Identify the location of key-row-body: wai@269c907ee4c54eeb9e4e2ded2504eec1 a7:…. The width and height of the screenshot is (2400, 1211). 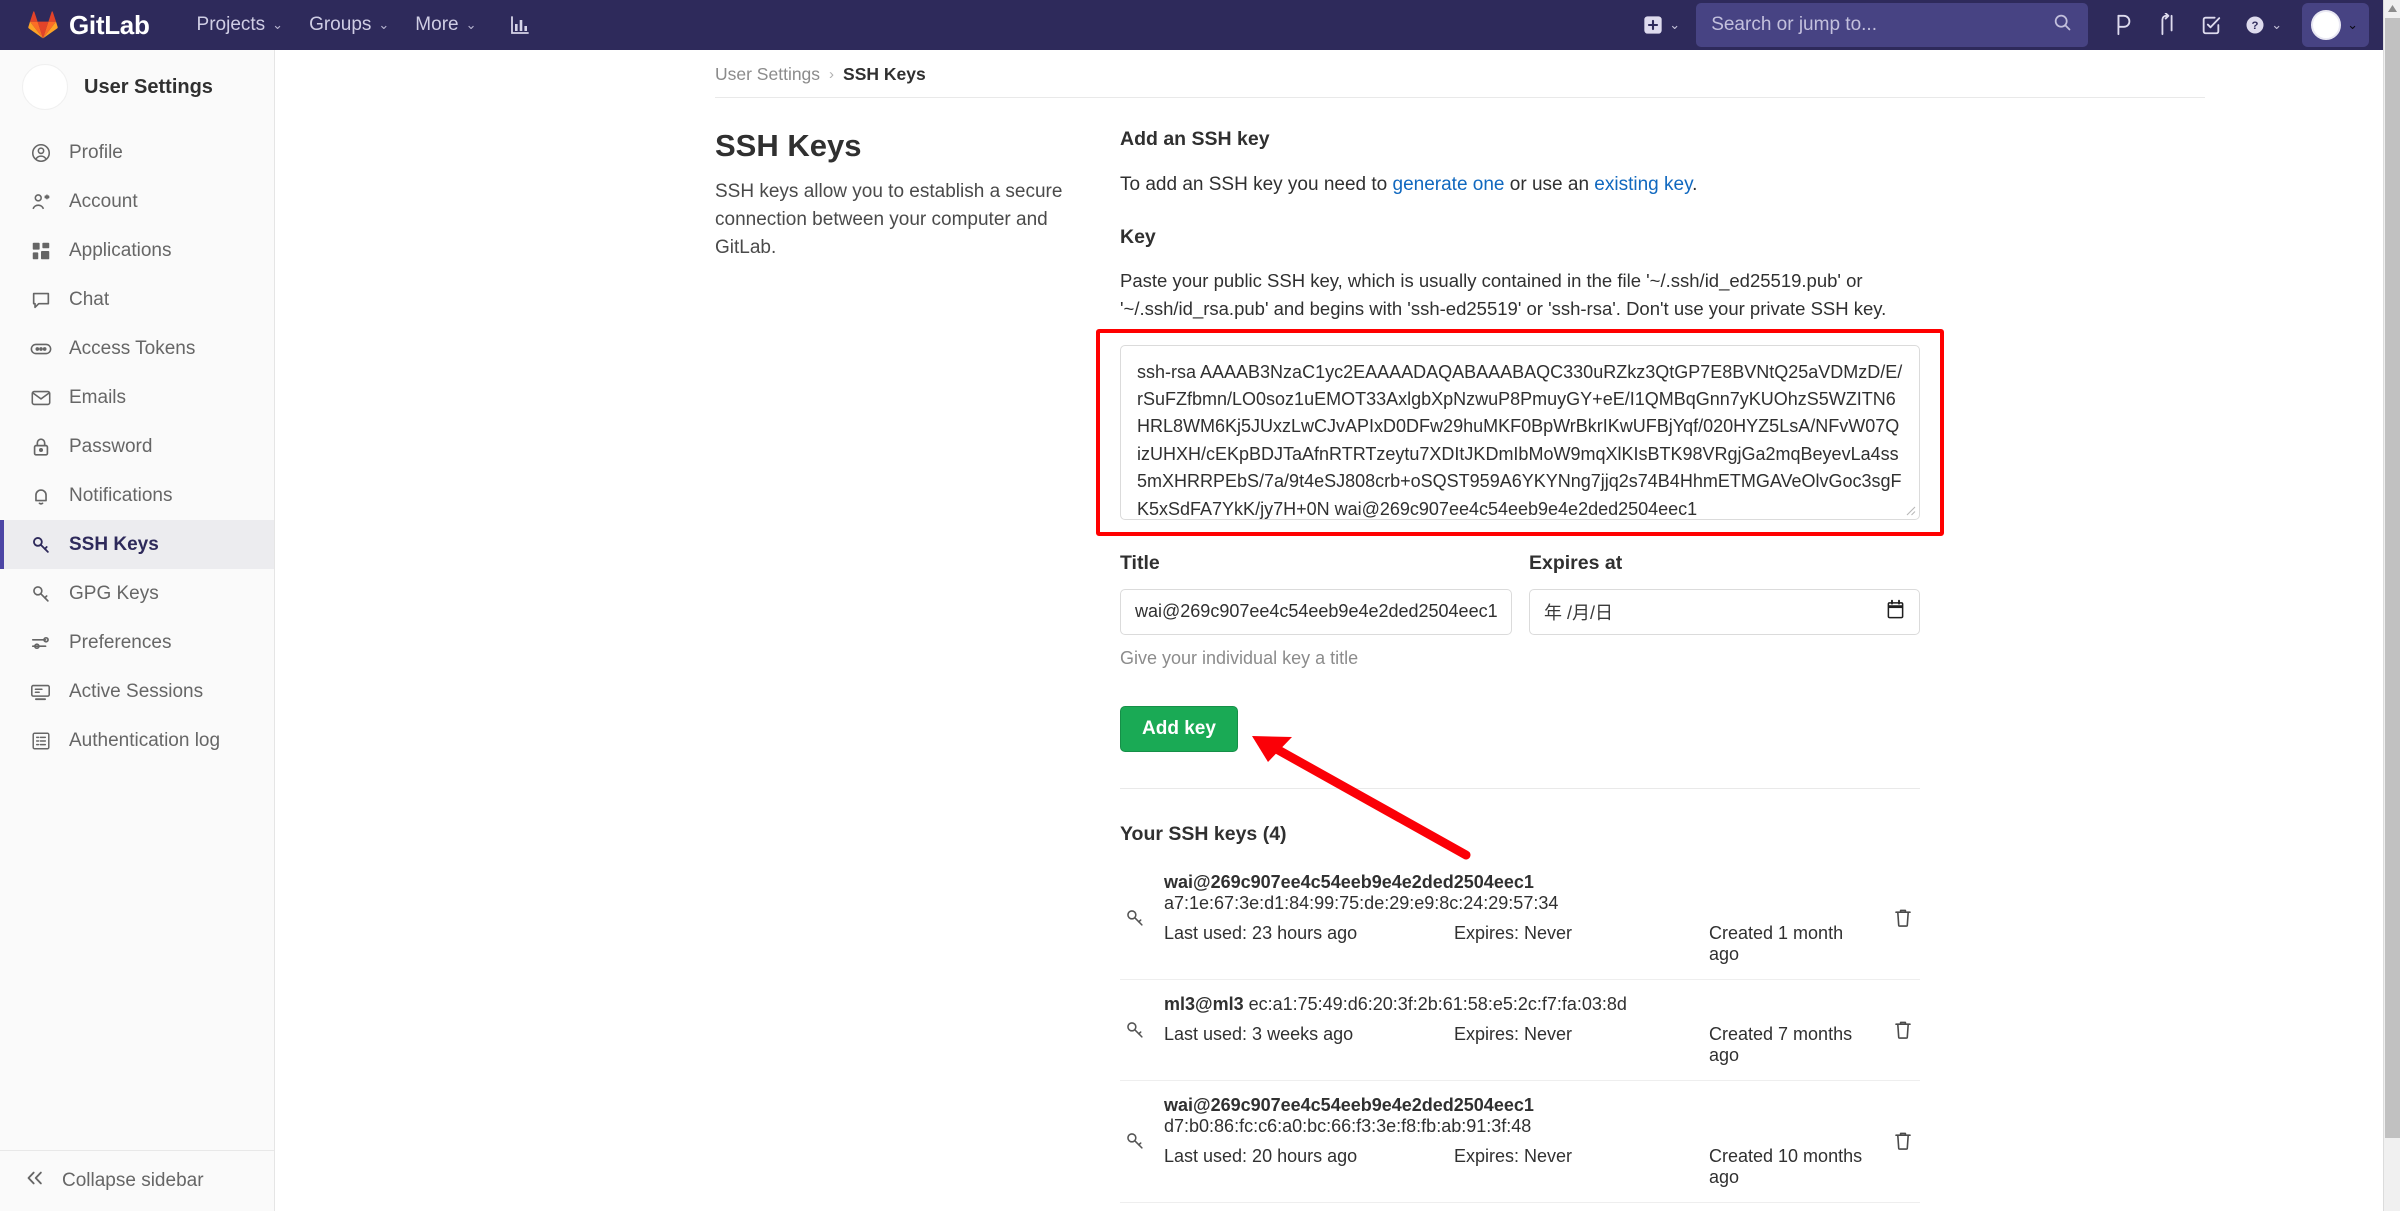
(1518, 918).